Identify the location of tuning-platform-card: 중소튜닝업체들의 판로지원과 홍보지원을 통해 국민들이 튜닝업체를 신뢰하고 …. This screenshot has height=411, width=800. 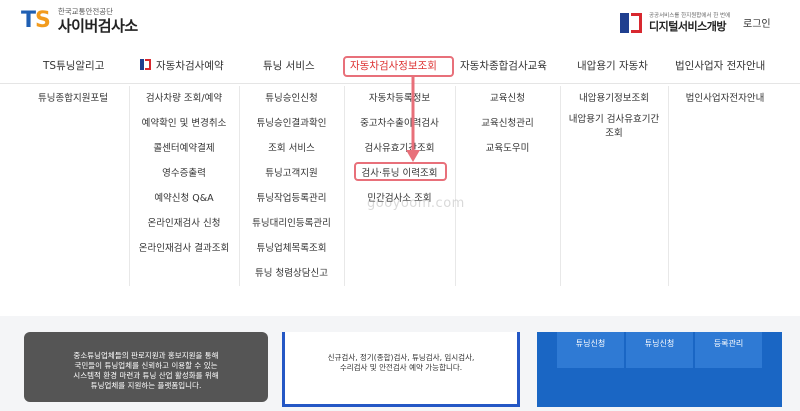
(146, 367).